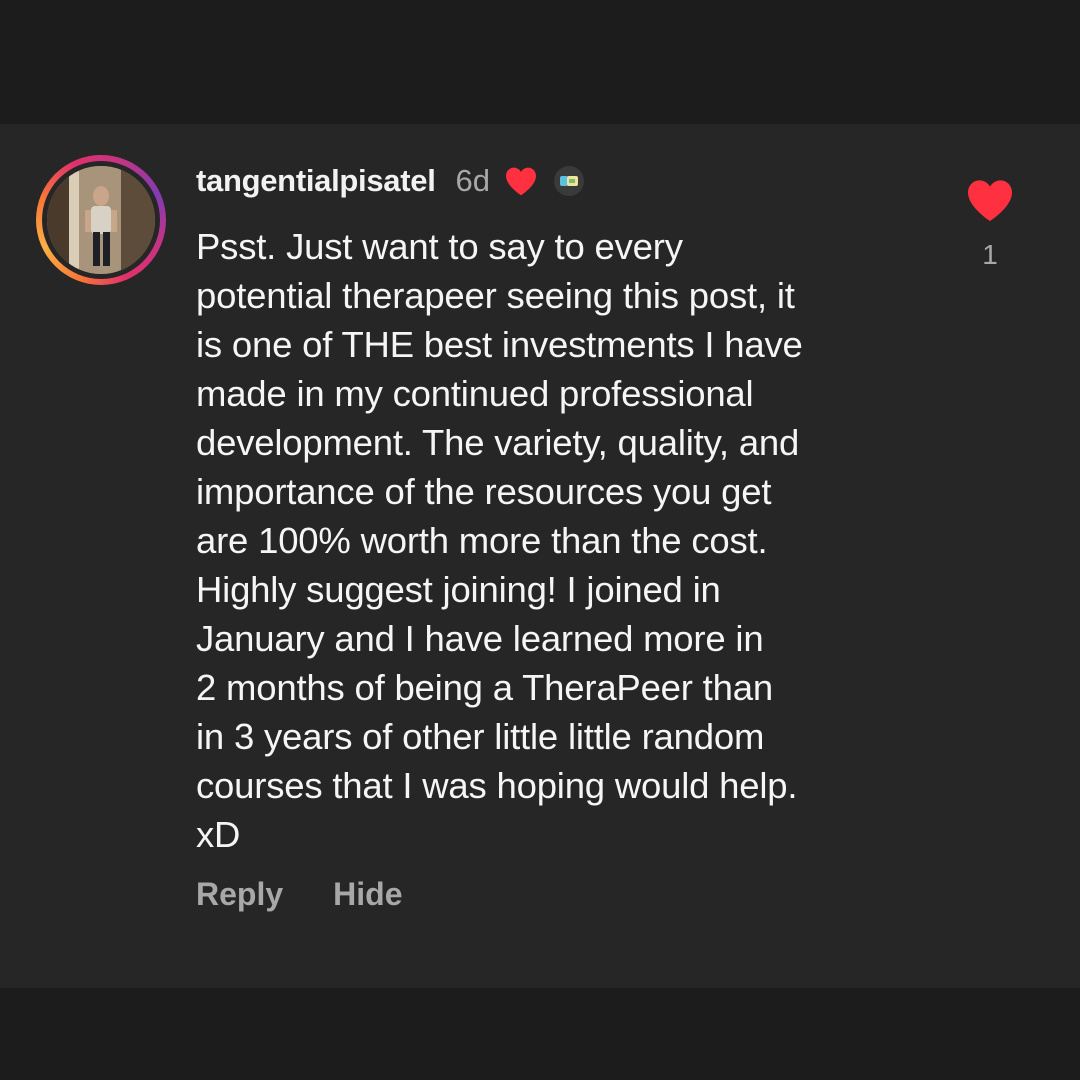  I want to click on comment-actions: Reply Hide, so click(299, 894).